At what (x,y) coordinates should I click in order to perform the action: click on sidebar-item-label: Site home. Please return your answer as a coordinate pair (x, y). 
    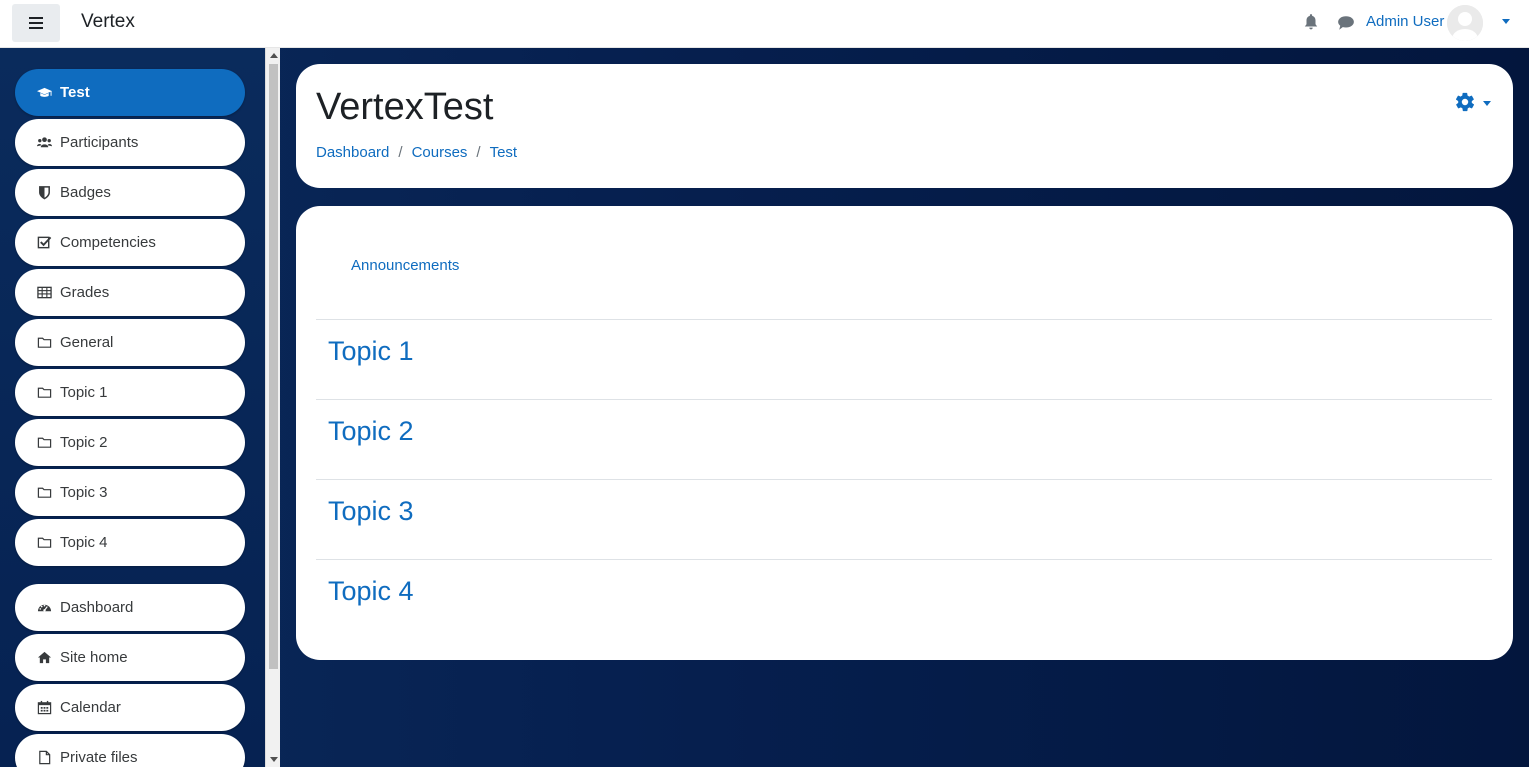
    Looking at the image, I should click on (94, 657).